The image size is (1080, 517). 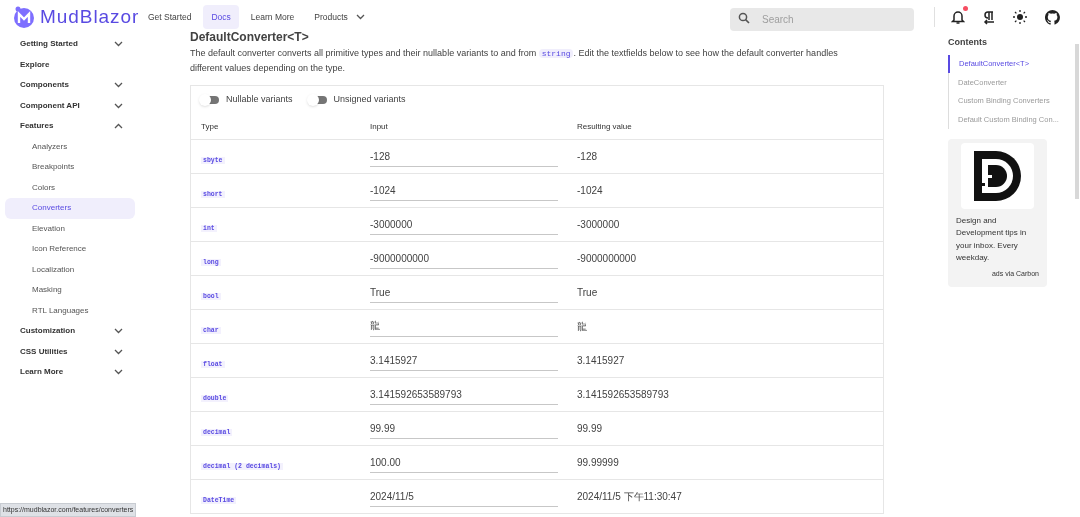 What do you see at coordinates (90, 17) in the screenshot?
I see `brand-name: MudBlazor` at bounding box center [90, 17].